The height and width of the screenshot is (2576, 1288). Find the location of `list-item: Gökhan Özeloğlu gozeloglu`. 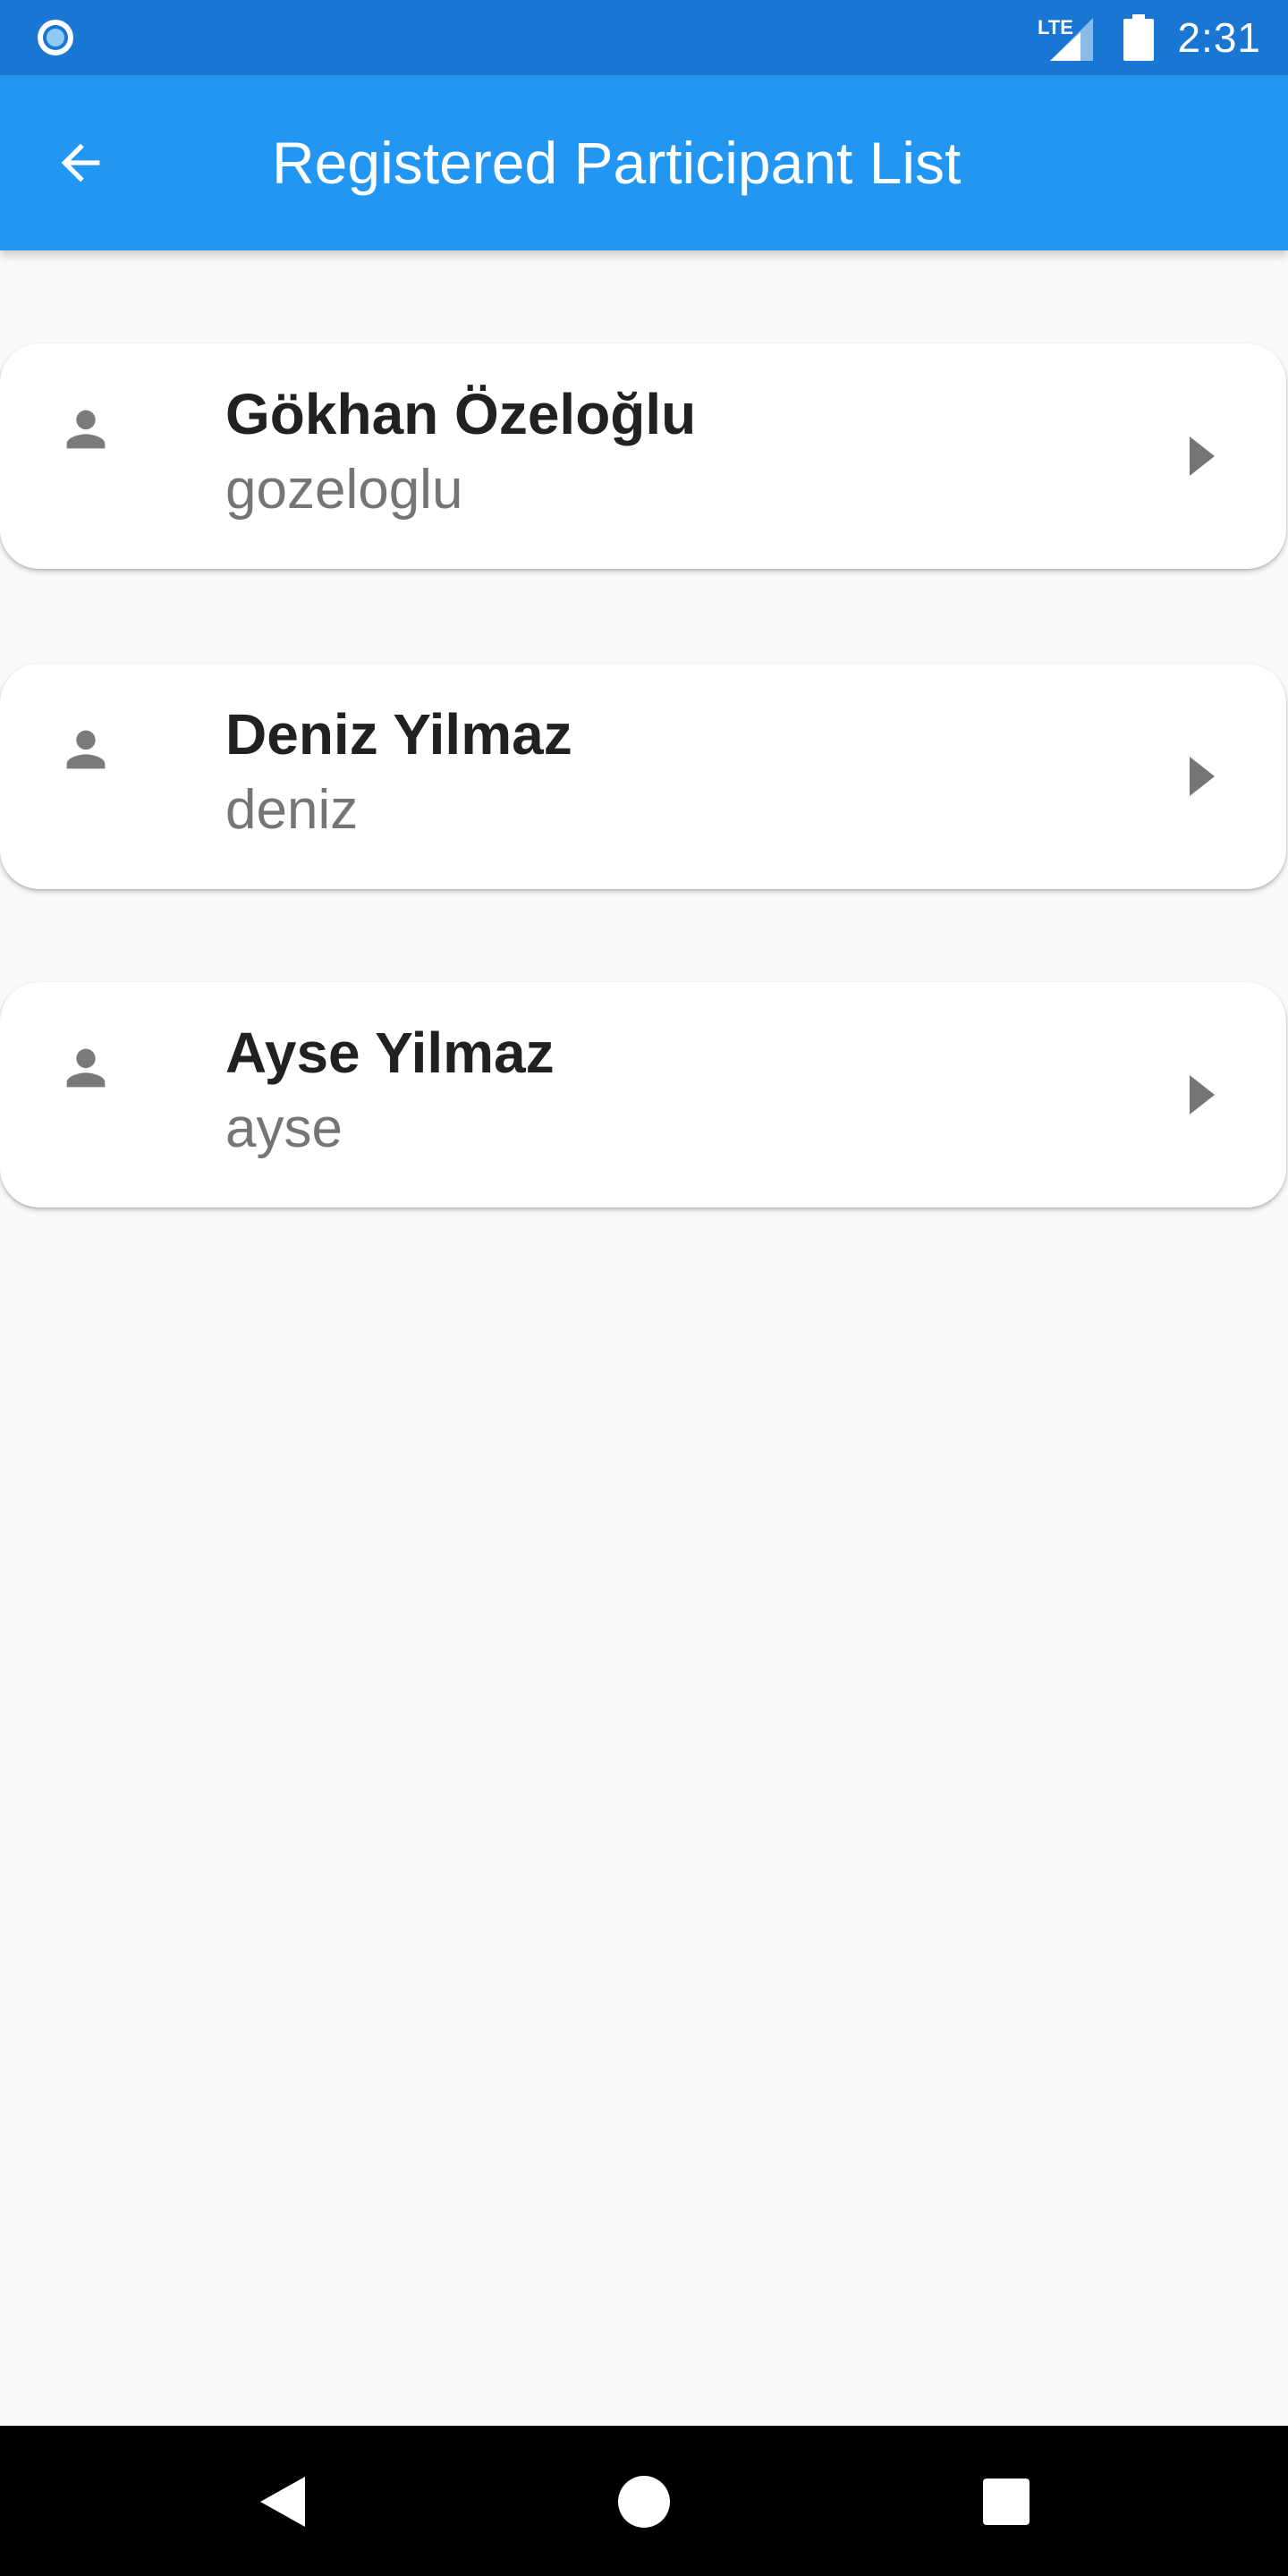

list-item: Gökhan Özeloğlu gozeloglu is located at coordinates (643, 456).